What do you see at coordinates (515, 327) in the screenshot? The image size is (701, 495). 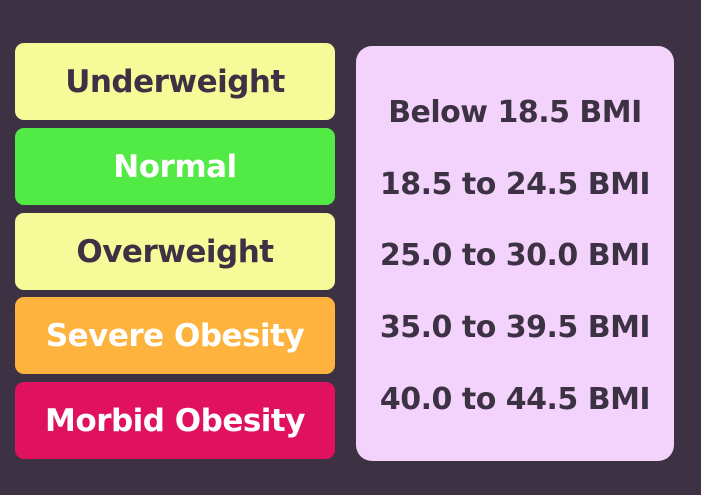 I see `range-severe-obesity: 35.0 to 39.5 BMI` at bounding box center [515, 327].